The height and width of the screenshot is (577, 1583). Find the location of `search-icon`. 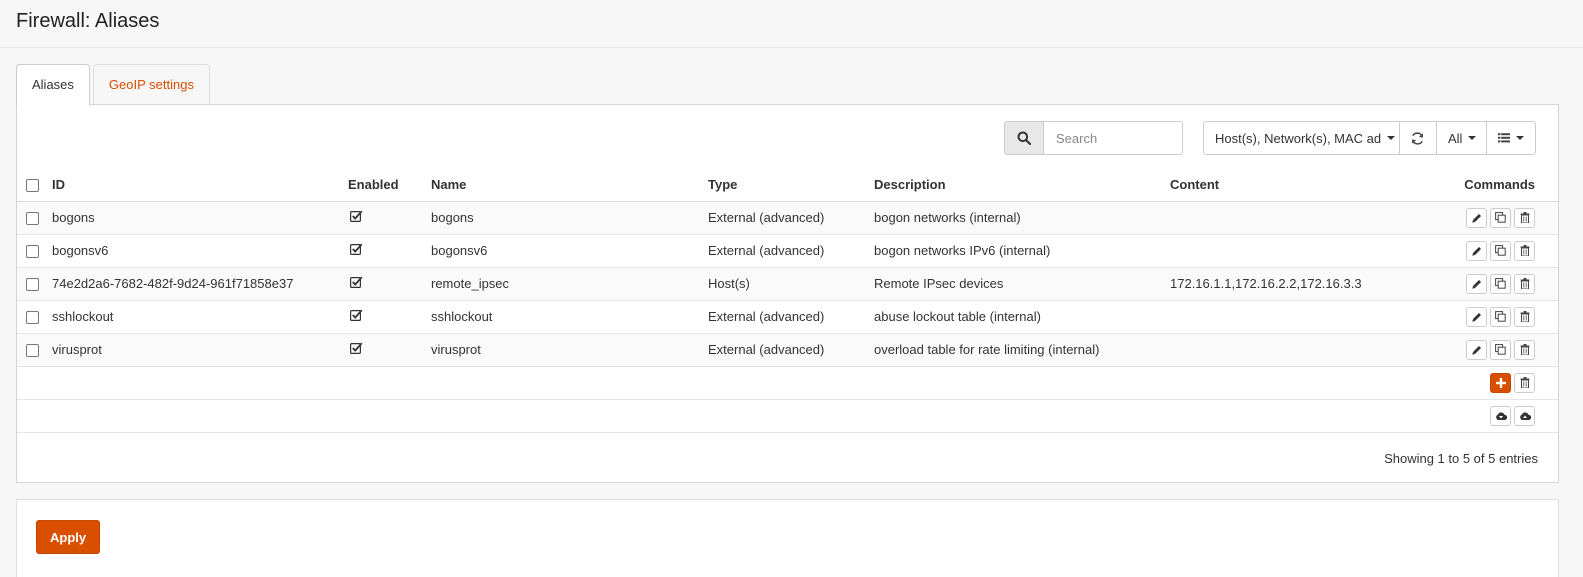

search-icon is located at coordinates (1024, 138).